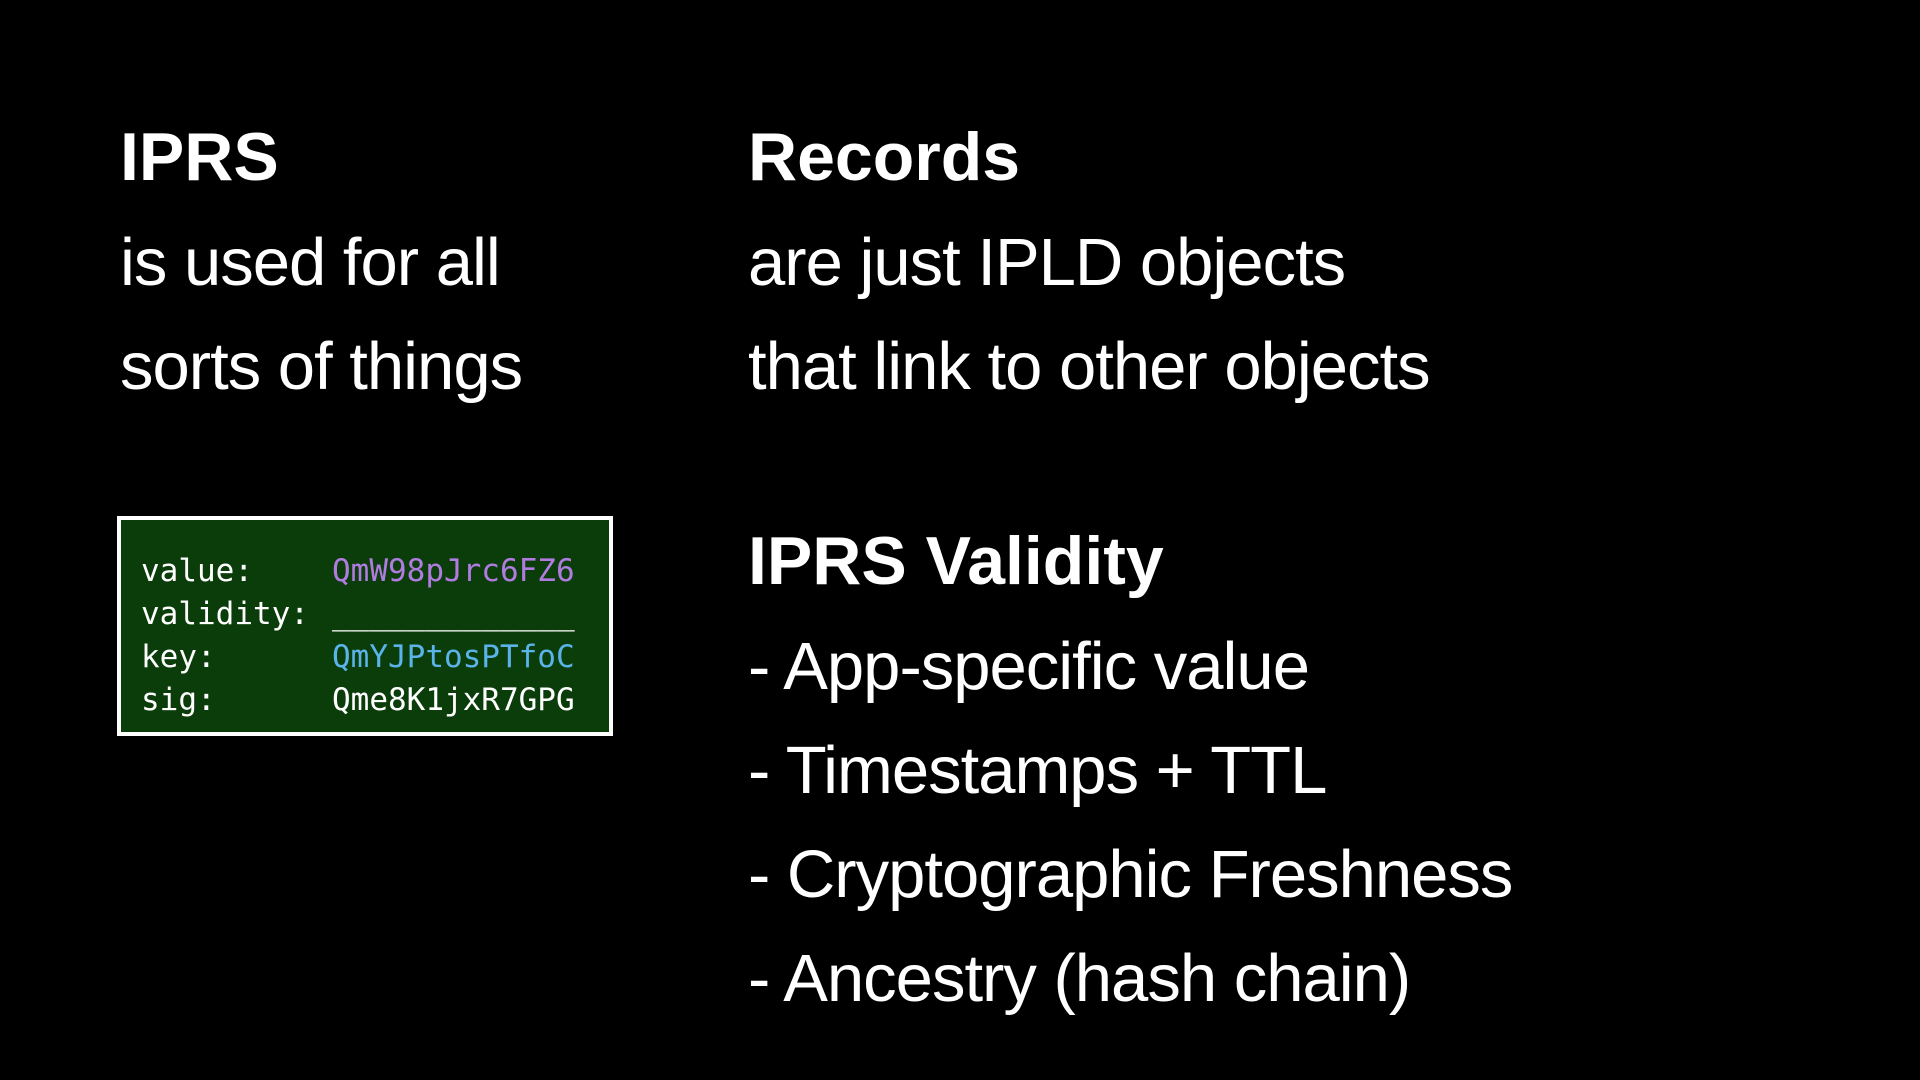 The width and height of the screenshot is (1920, 1080). What do you see at coordinates (225, 614) in the screenshot?
I see `record-field-label: validity:` at bounding box center [225, 614].